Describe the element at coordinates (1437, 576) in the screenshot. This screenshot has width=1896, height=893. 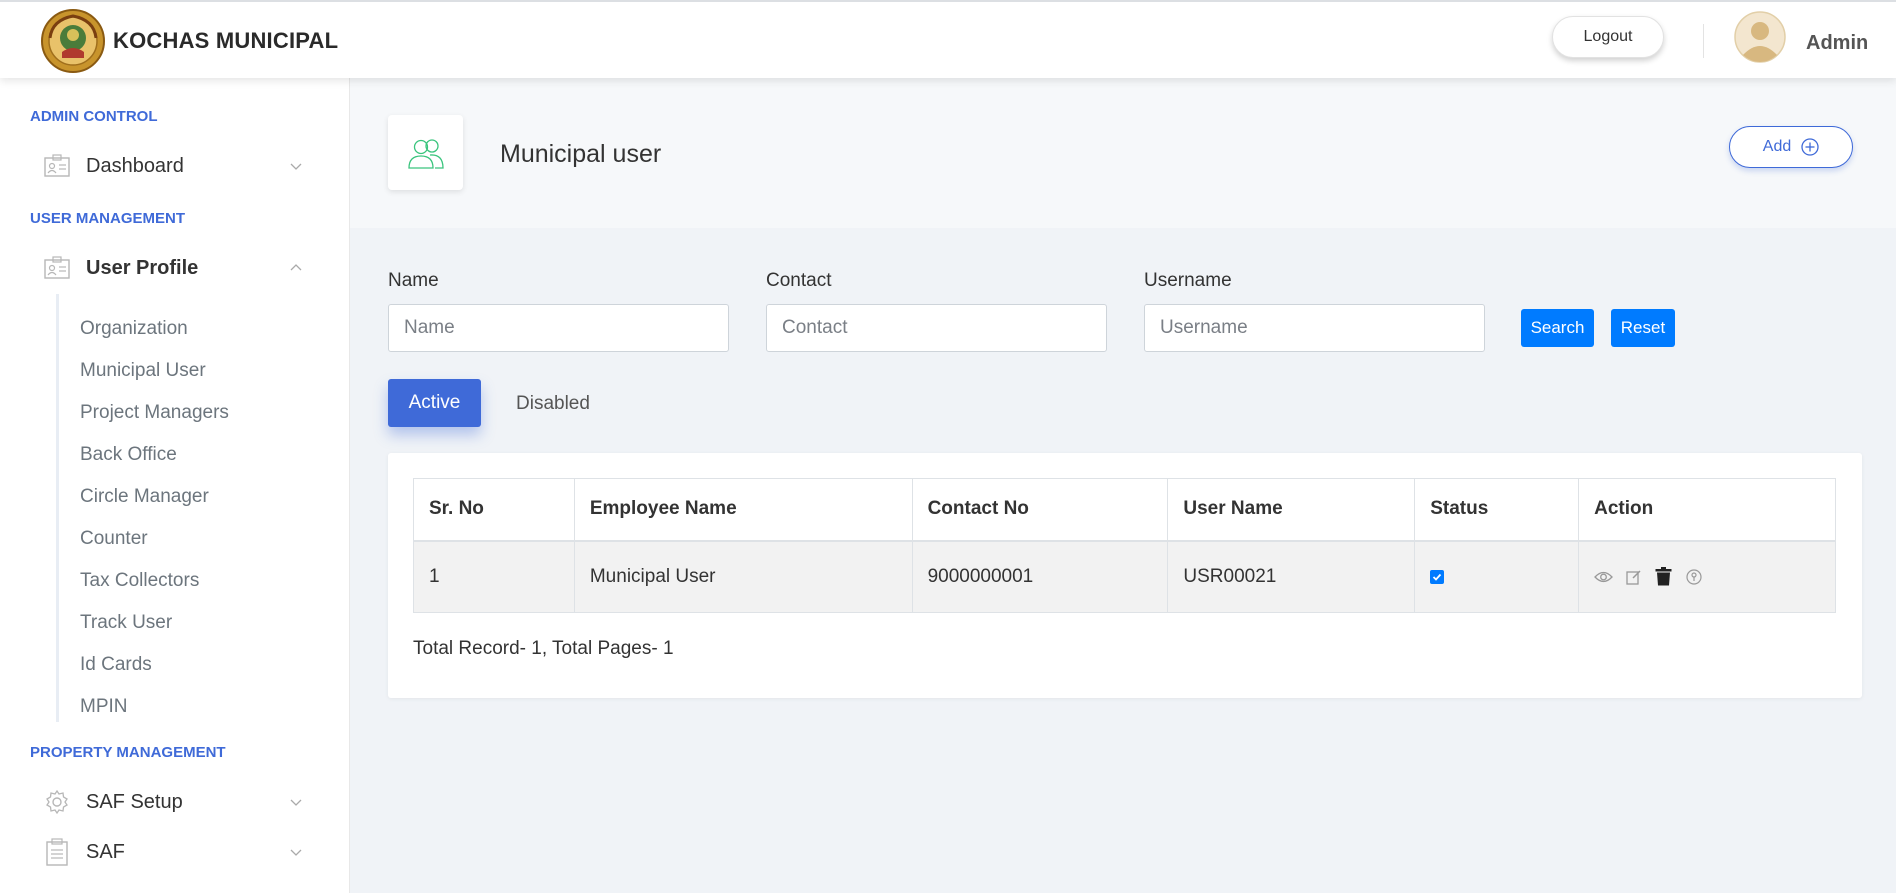
I see `status-checkbox` at that location.